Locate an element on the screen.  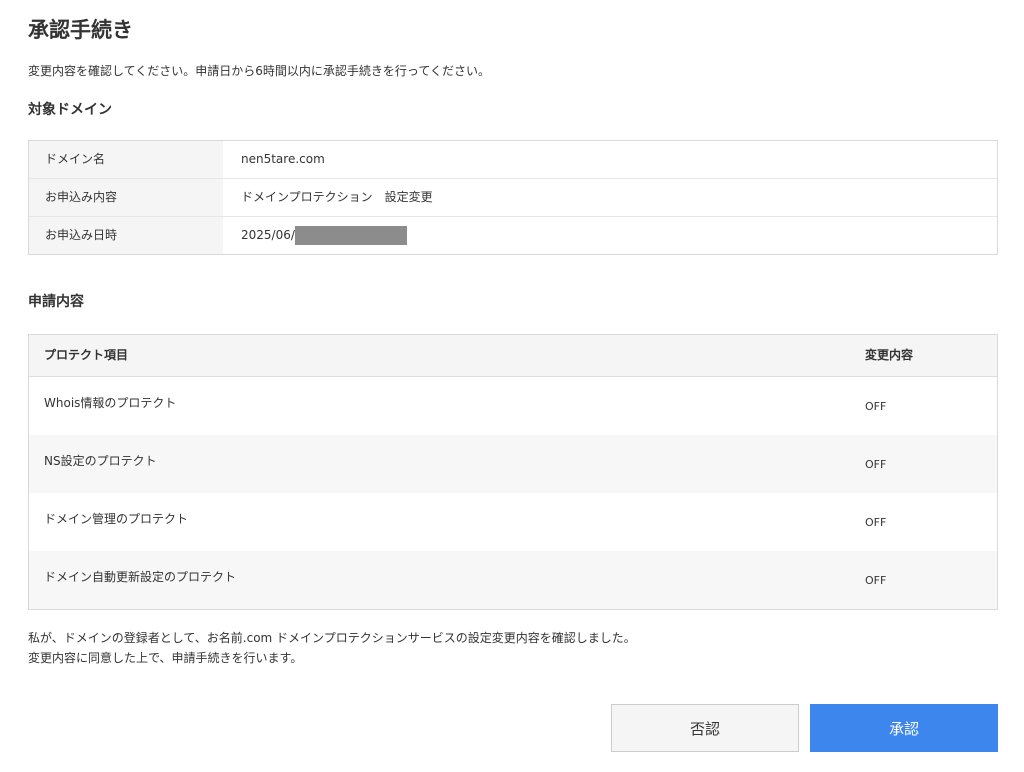
application-datetime-value: 2025/06/ is located at coordinates (268, 235).